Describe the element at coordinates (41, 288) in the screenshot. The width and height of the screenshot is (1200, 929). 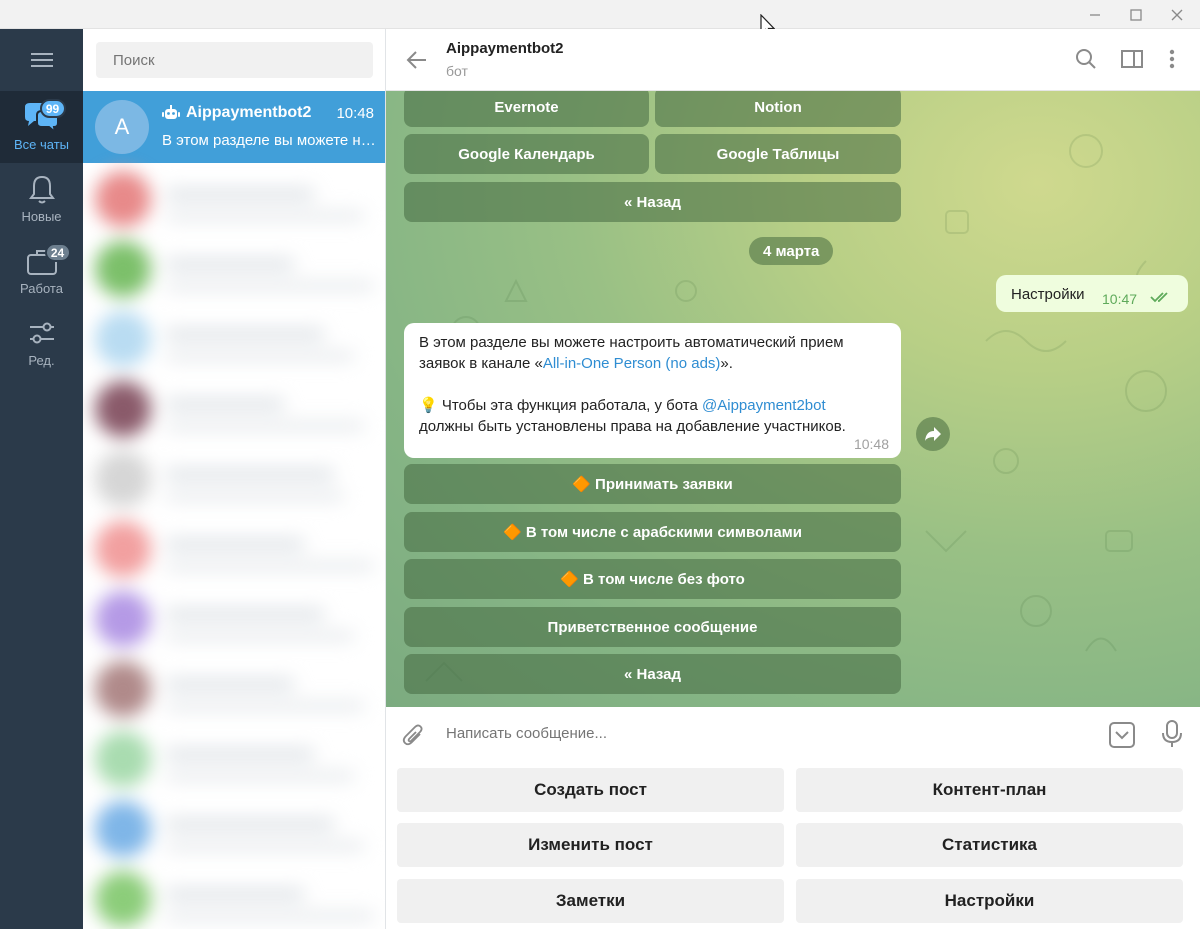
I see `folder-label: Работа` at that location.